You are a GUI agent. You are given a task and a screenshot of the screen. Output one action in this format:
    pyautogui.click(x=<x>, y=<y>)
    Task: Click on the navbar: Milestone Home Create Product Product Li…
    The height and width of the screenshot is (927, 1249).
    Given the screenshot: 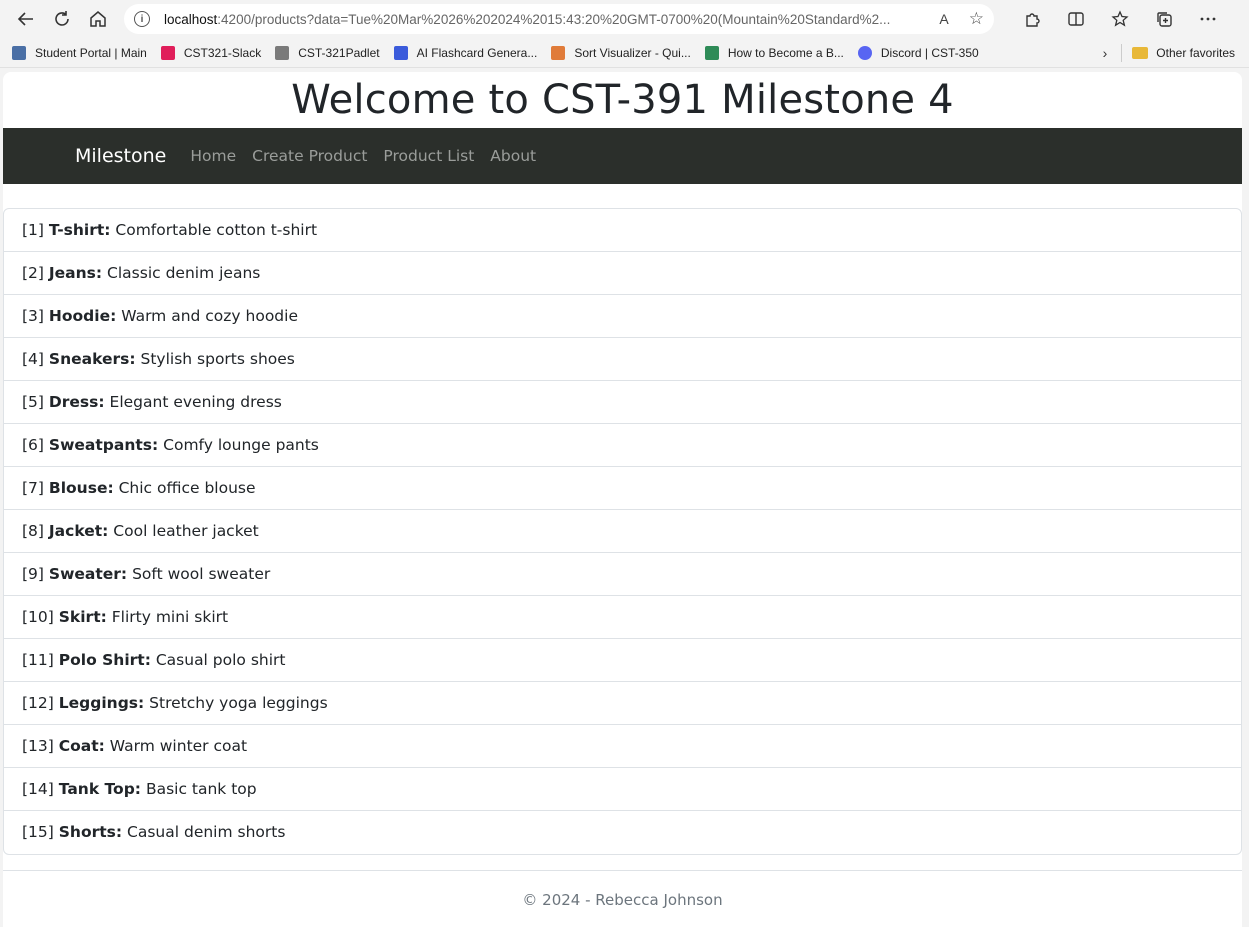 What is the action you would take?
    pyautogui.click(x=622, y=156)
    